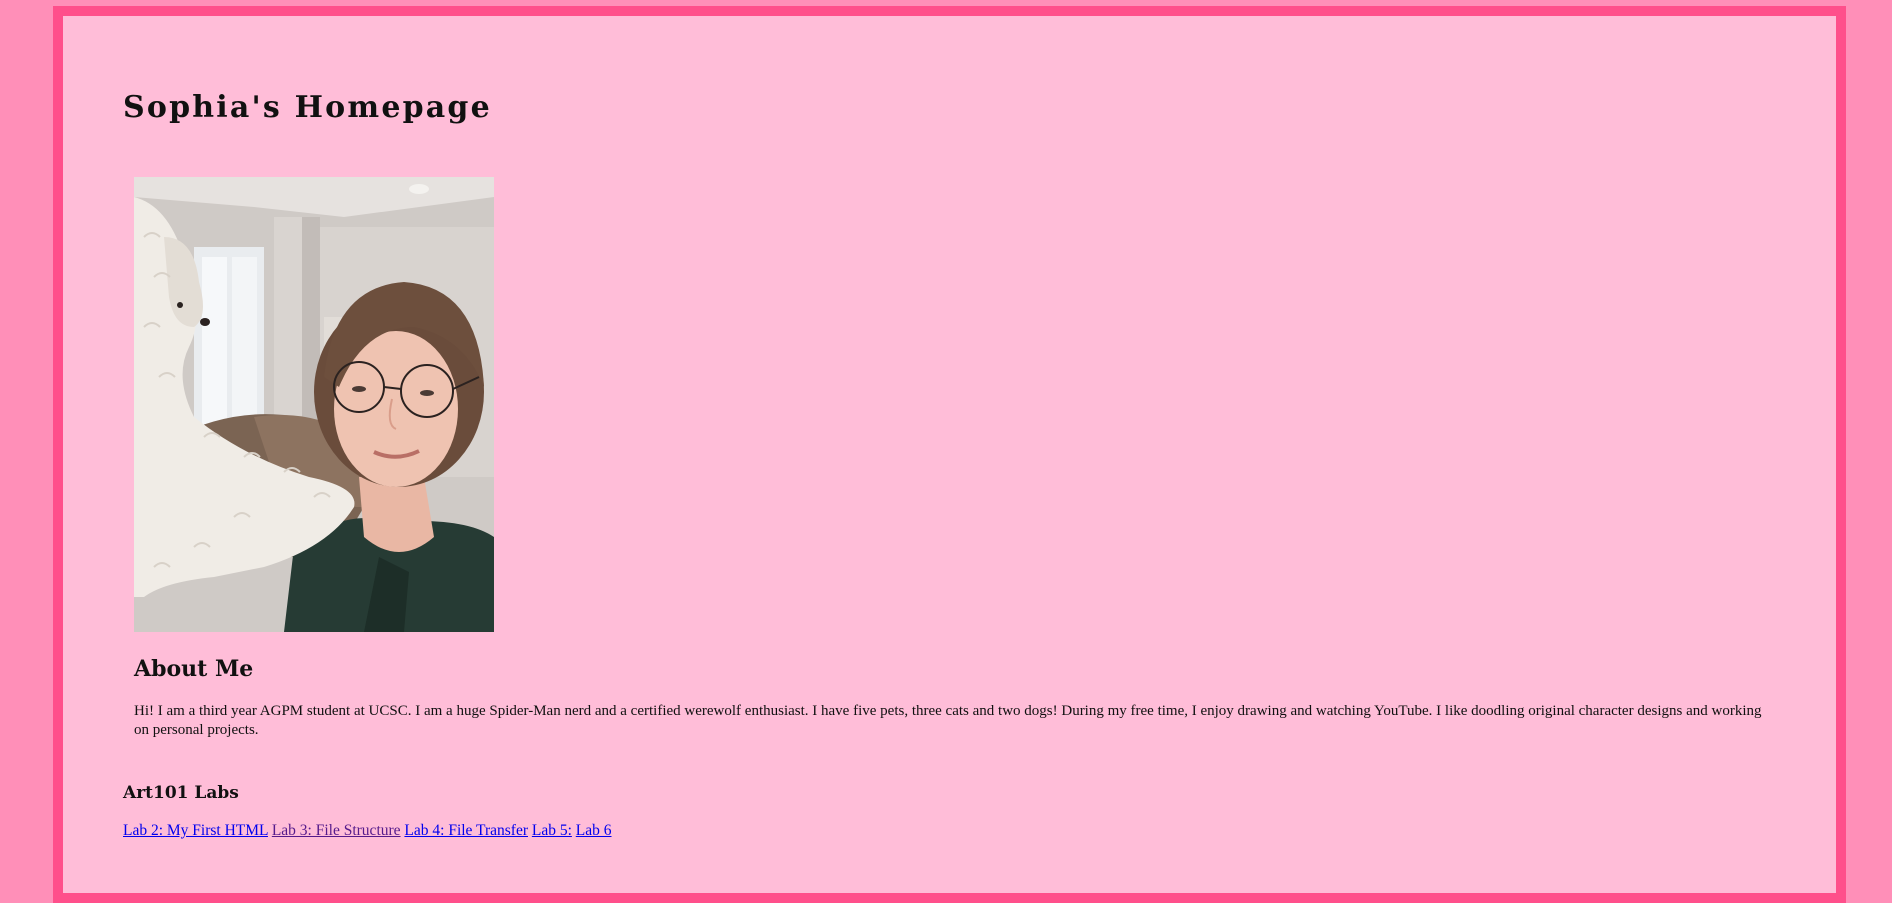 The height and width of the screenshot is (903, 1892). I want to click on lab-3-link: Lab 3: File Structure, so click(336, 830).